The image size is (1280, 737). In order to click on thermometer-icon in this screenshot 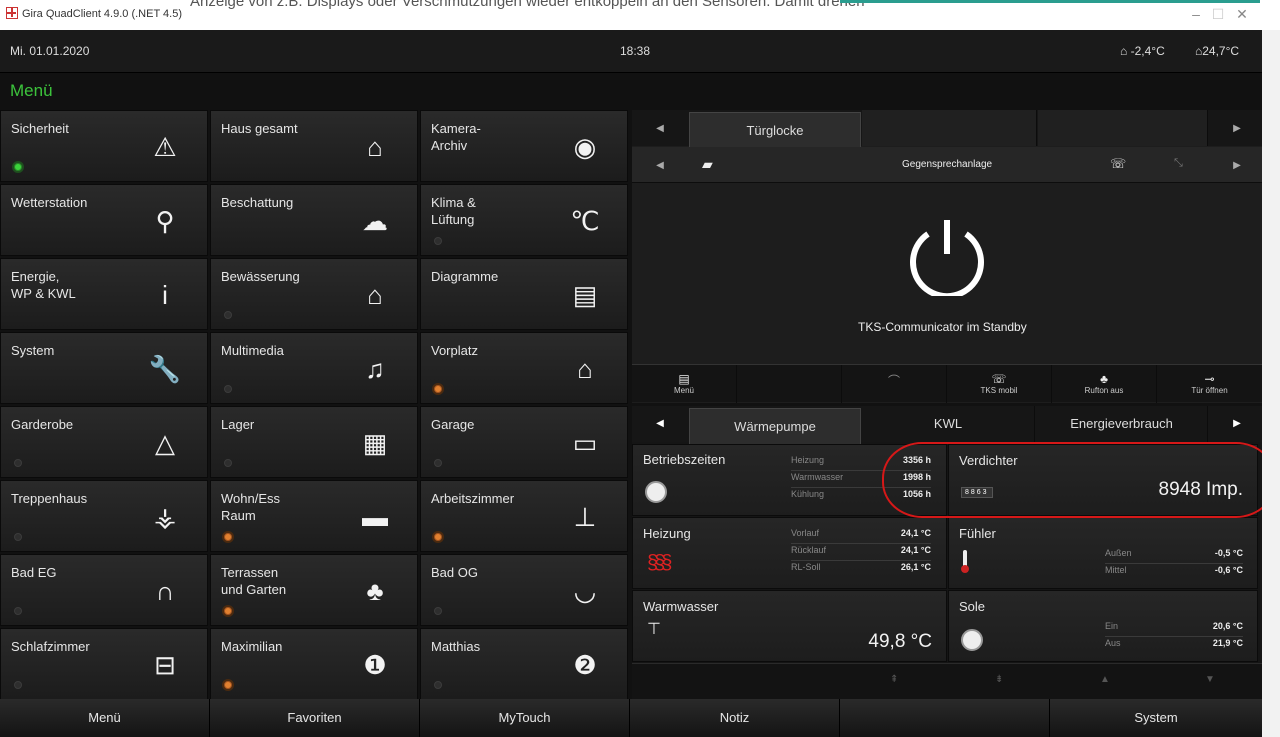, I will do `click(965, 561)`.